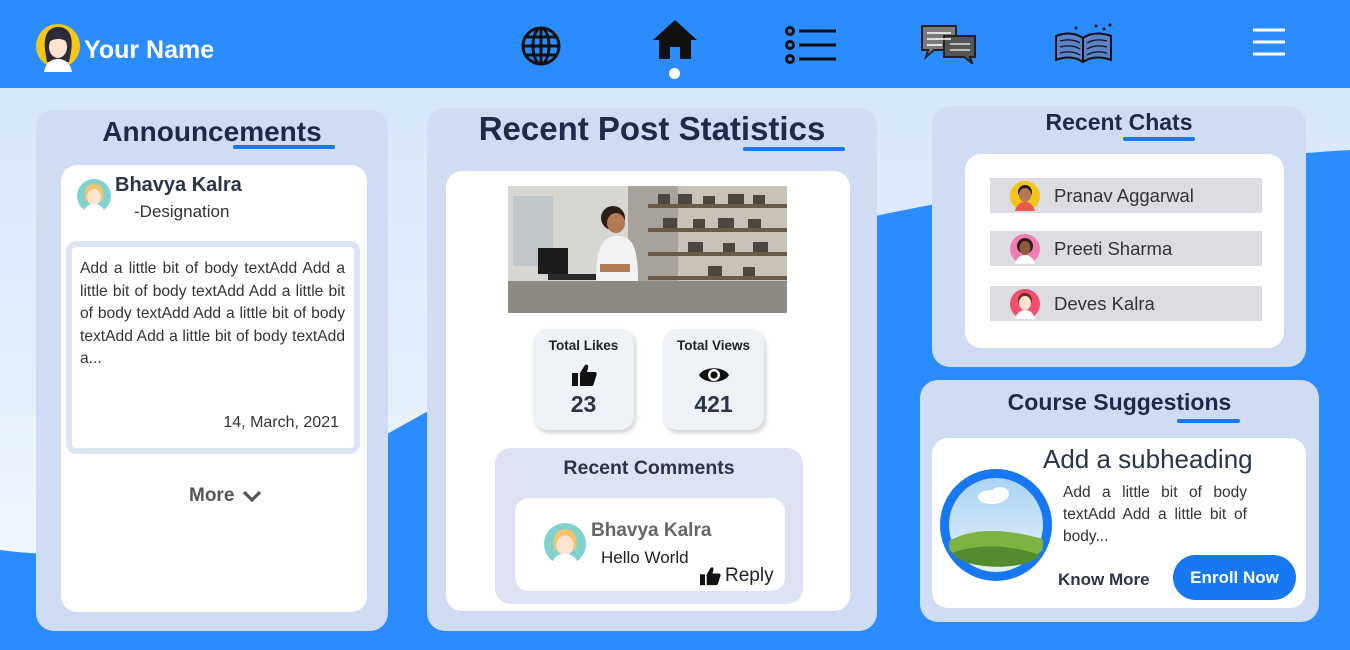 This screenshot has height=650, width=1350. What do you see at coordinates (182, 211) in the screenshot?
I see `author-designation: -Designation` at bounding box center [182, 211].